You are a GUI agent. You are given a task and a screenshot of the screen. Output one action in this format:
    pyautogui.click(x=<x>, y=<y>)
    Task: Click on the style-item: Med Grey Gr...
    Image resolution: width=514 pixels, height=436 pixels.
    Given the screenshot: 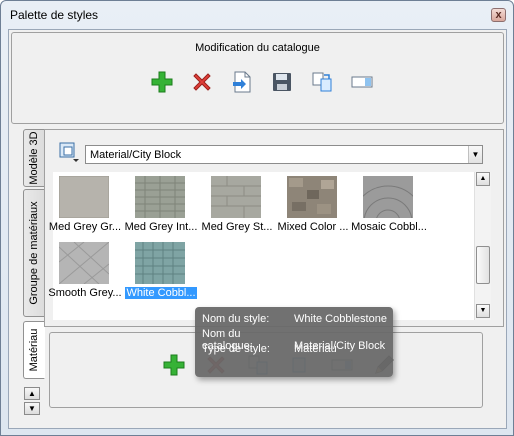 What is the action you would take?
    pyautogui.click(x=85, y=206)
    